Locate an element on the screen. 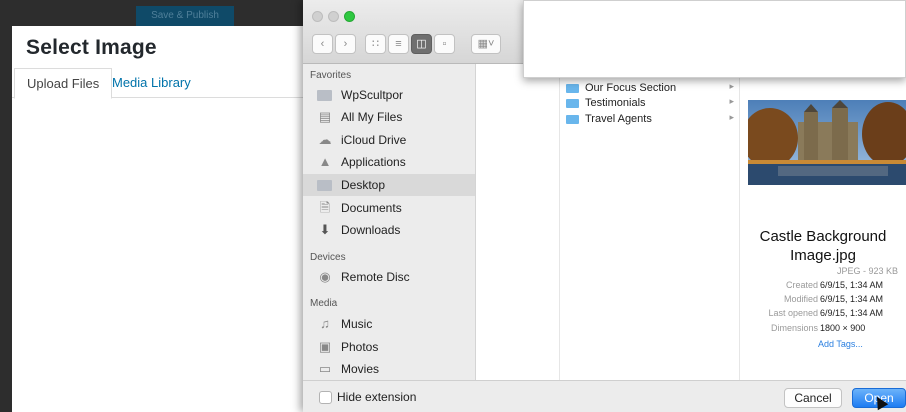  sidebar-item-label: Remote Disc is located at coordinates (375, 277).